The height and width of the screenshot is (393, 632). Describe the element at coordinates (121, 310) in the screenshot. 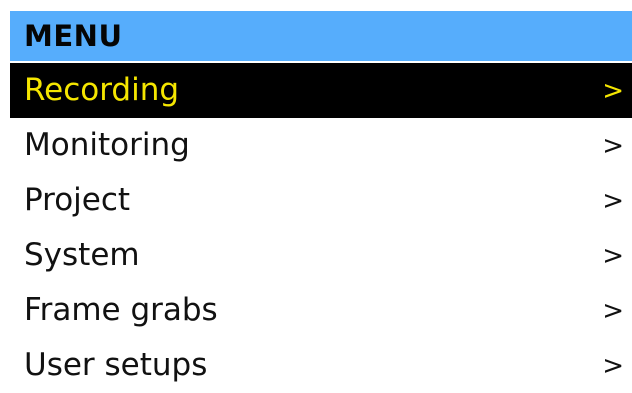

I see `menu-item-label: Frame grabs` at that location.